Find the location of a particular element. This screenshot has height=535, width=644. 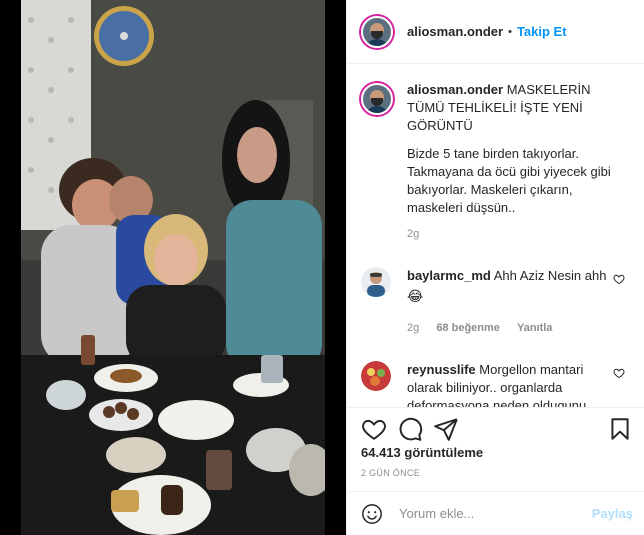

follow-button: Takip Et is located at coordinates (542, 31).